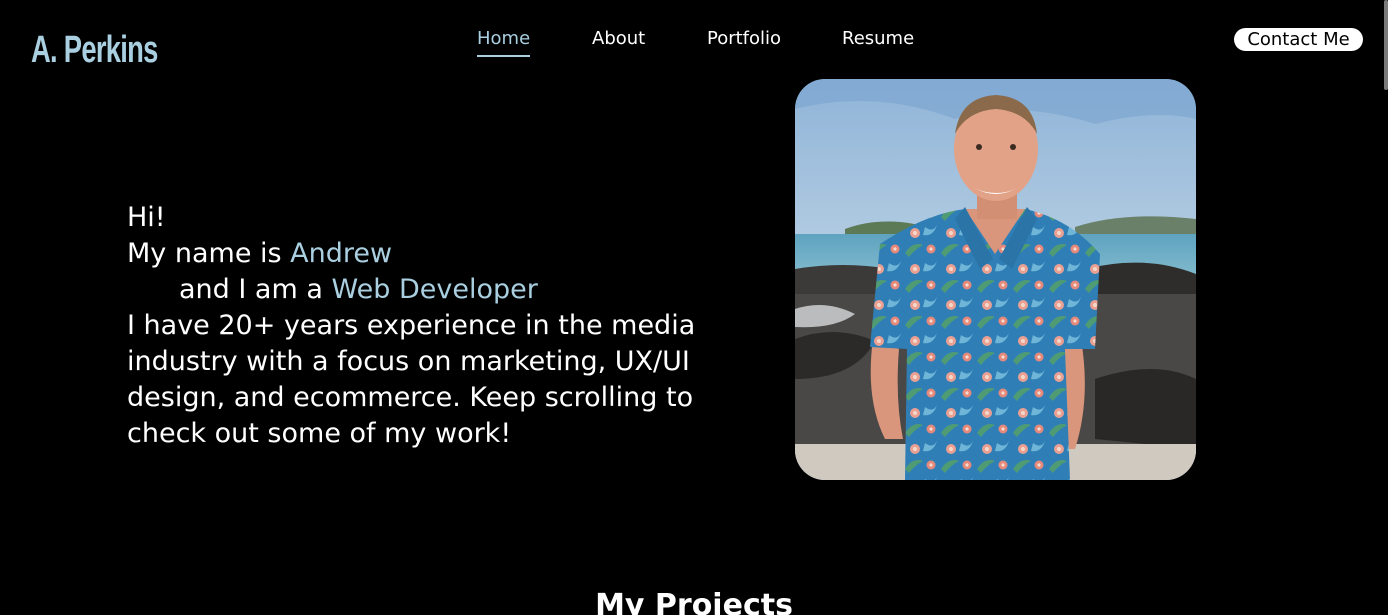 This screenshot has height=615, width=1388. I want to click on projects-heading: My Projects, so click(694, 601).